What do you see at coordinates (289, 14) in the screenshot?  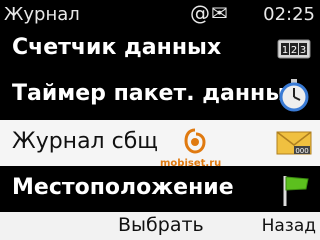 I see `clock-time: 02:25` at bounding box center [289, 14].